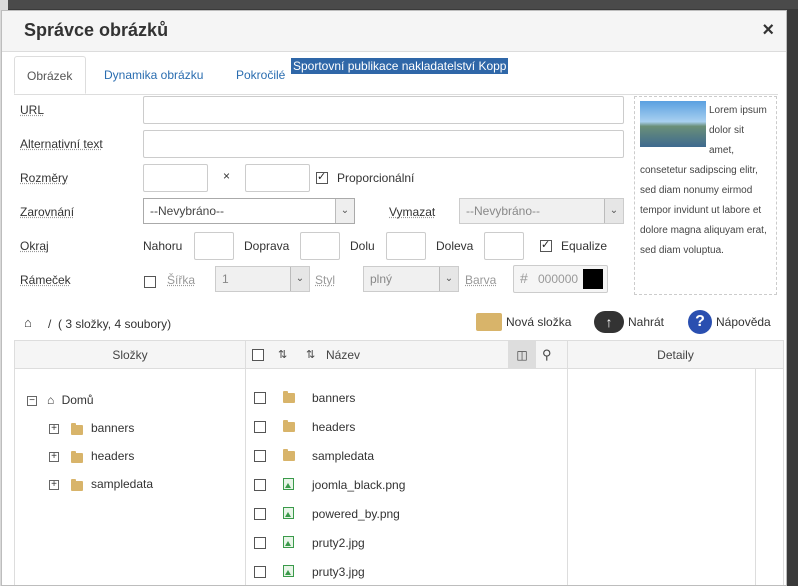 The width and height of the screenshot is (798, 586). I want to click on alt-text-label: Alternativní text, so click(61, 144).